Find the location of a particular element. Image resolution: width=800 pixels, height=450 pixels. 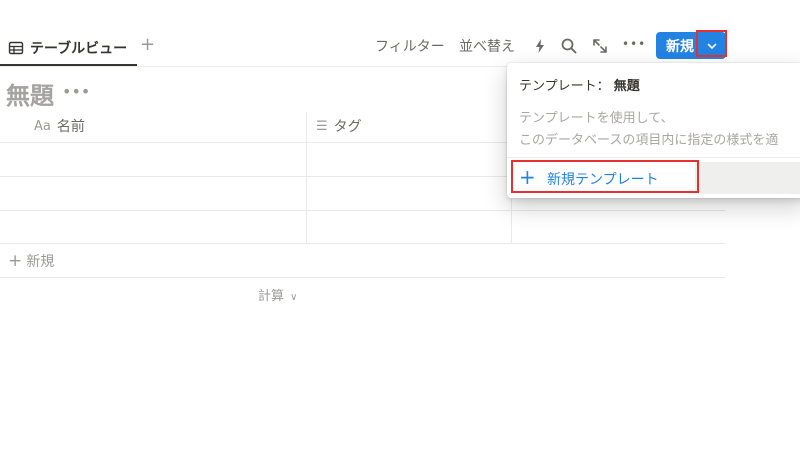

plus-icon: + is located at coordinates (15, 261).